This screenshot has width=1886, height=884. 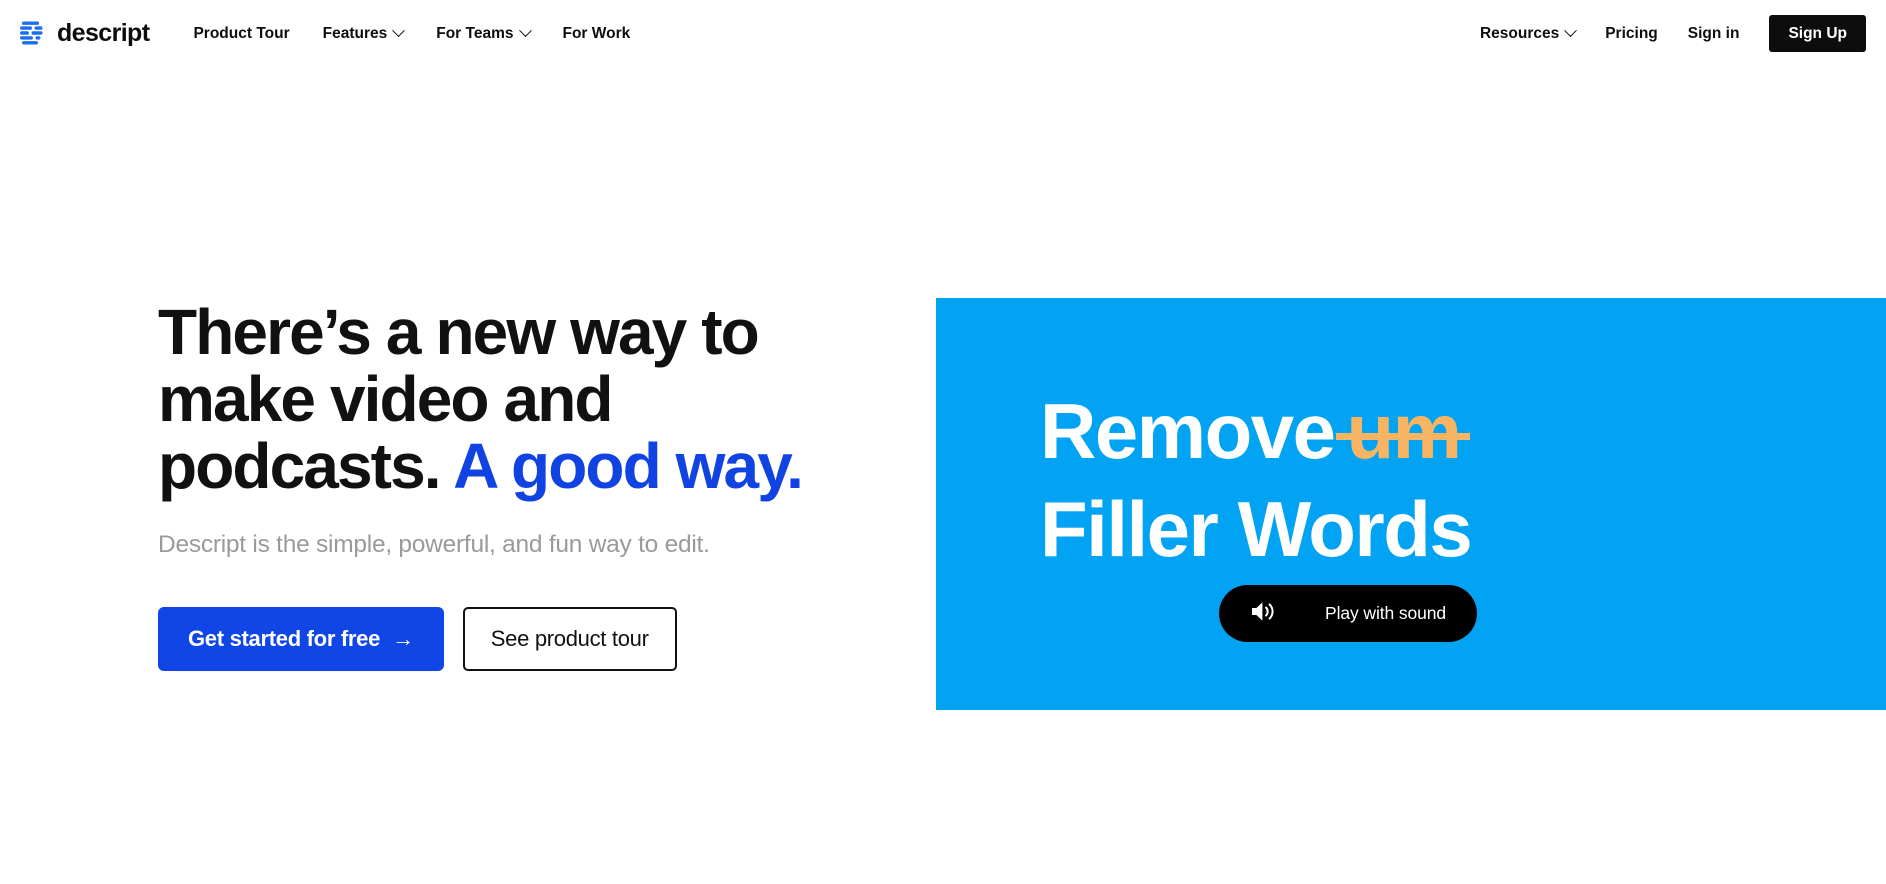 What do you see at coordinates (1263, 614) in the screenshot?
I see `speaker-sound-icon` at bounding box center [1263, 614].